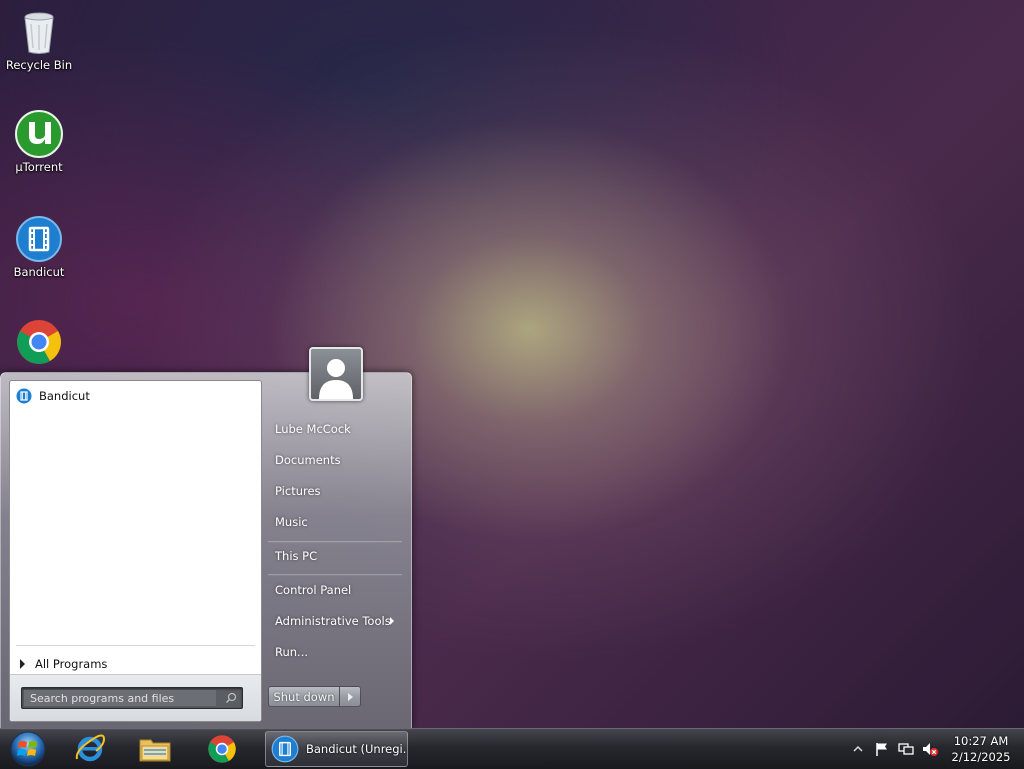  I want to click on shutdown-options-button, so click(350, 696).